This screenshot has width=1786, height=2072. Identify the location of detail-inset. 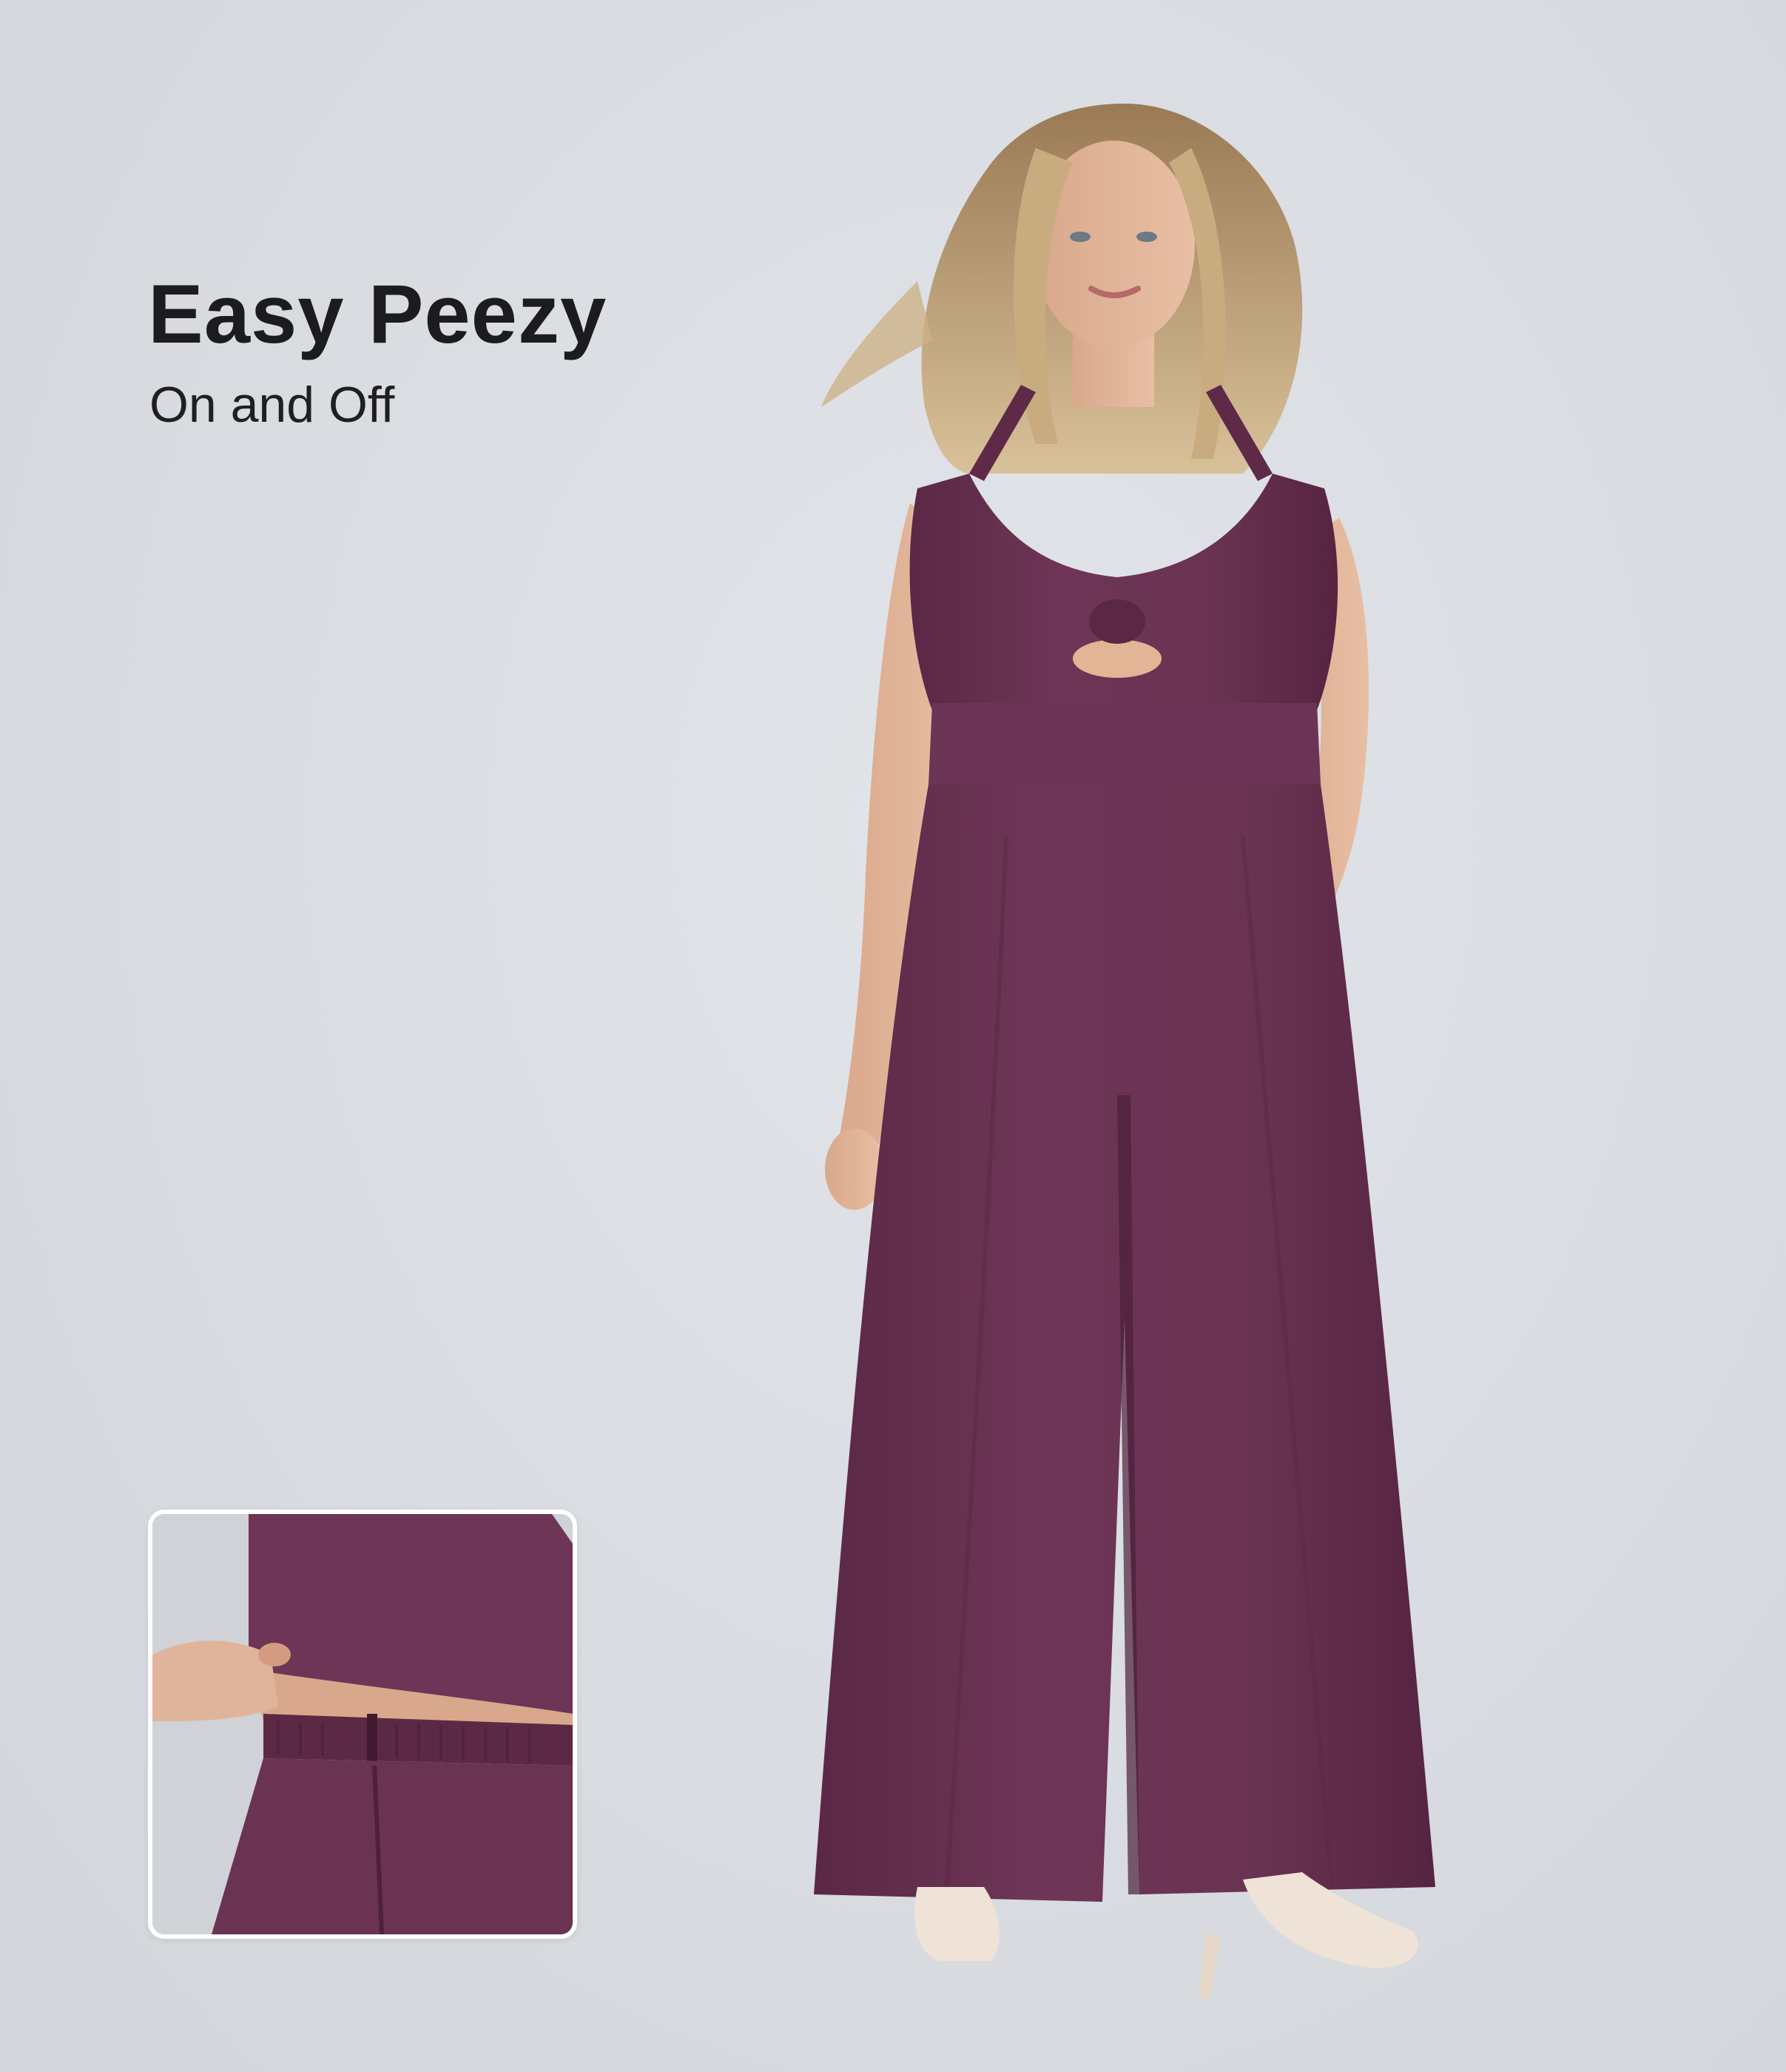
(362, 1724).